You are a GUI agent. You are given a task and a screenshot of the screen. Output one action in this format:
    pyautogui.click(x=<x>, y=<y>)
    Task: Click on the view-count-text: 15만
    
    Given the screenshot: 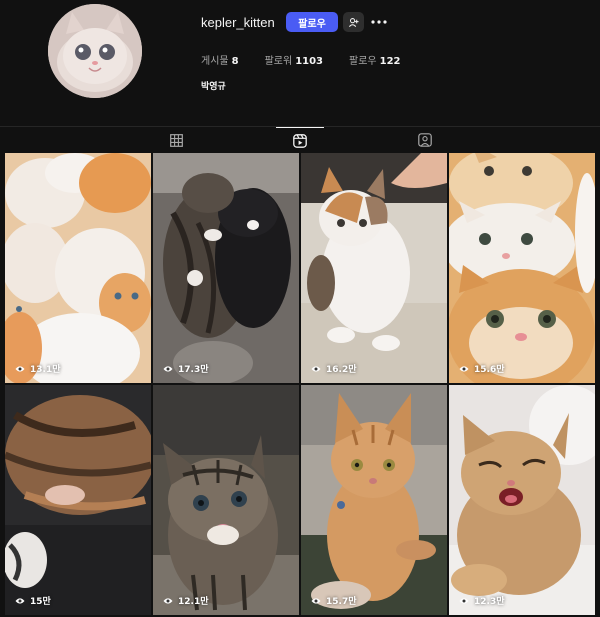 What is the action you would take?
    pyautogui.click(x=40, y=602)
    